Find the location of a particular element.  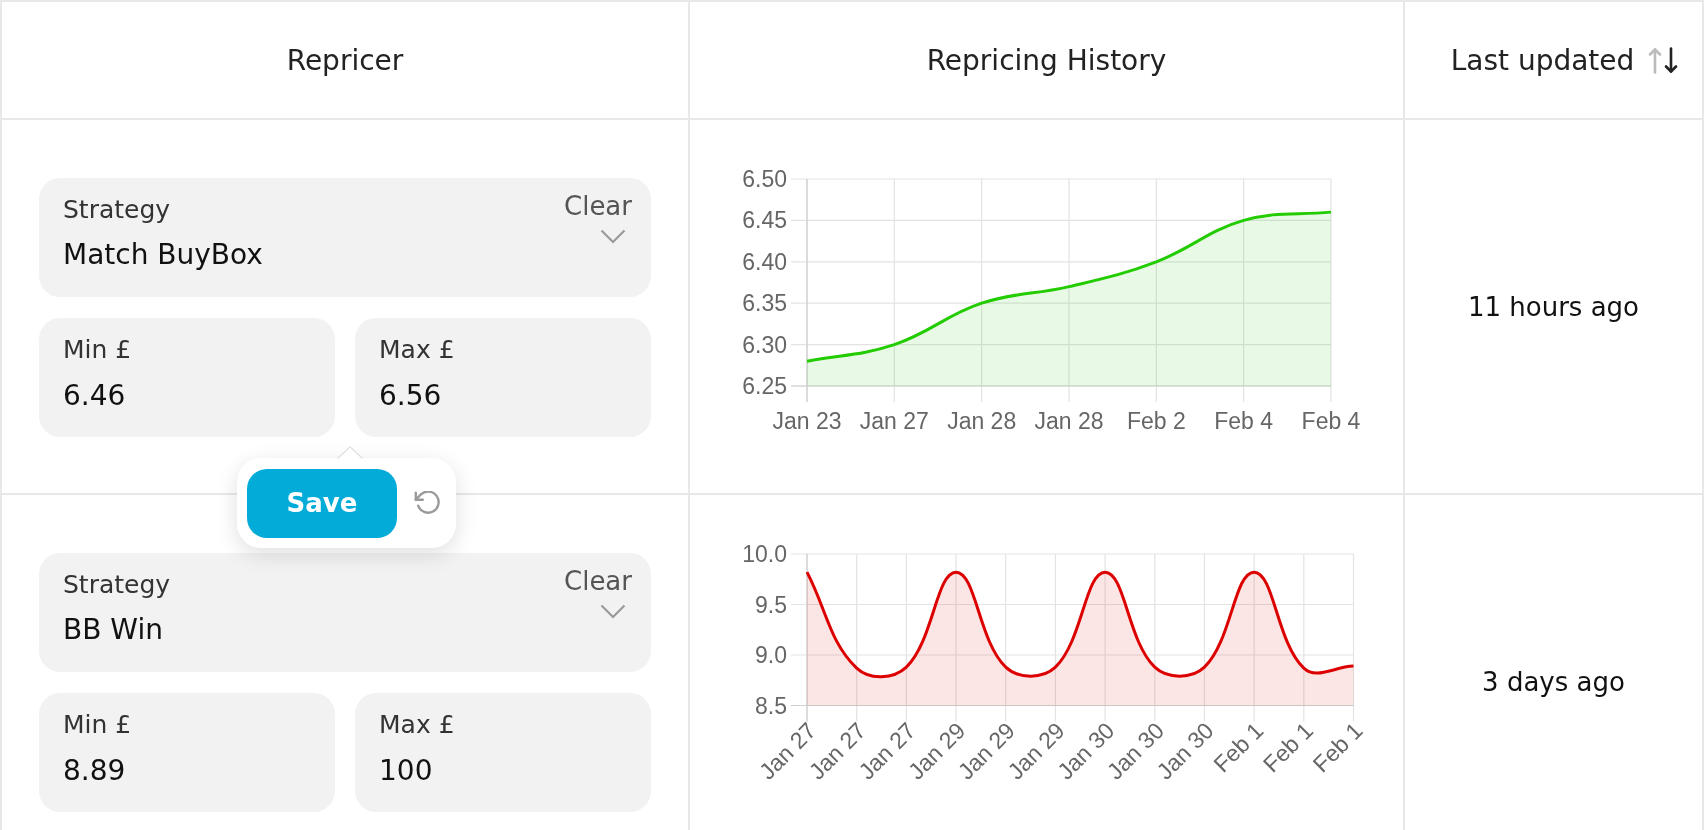

circular-arrow-icon is located at coordinates (427, 503).